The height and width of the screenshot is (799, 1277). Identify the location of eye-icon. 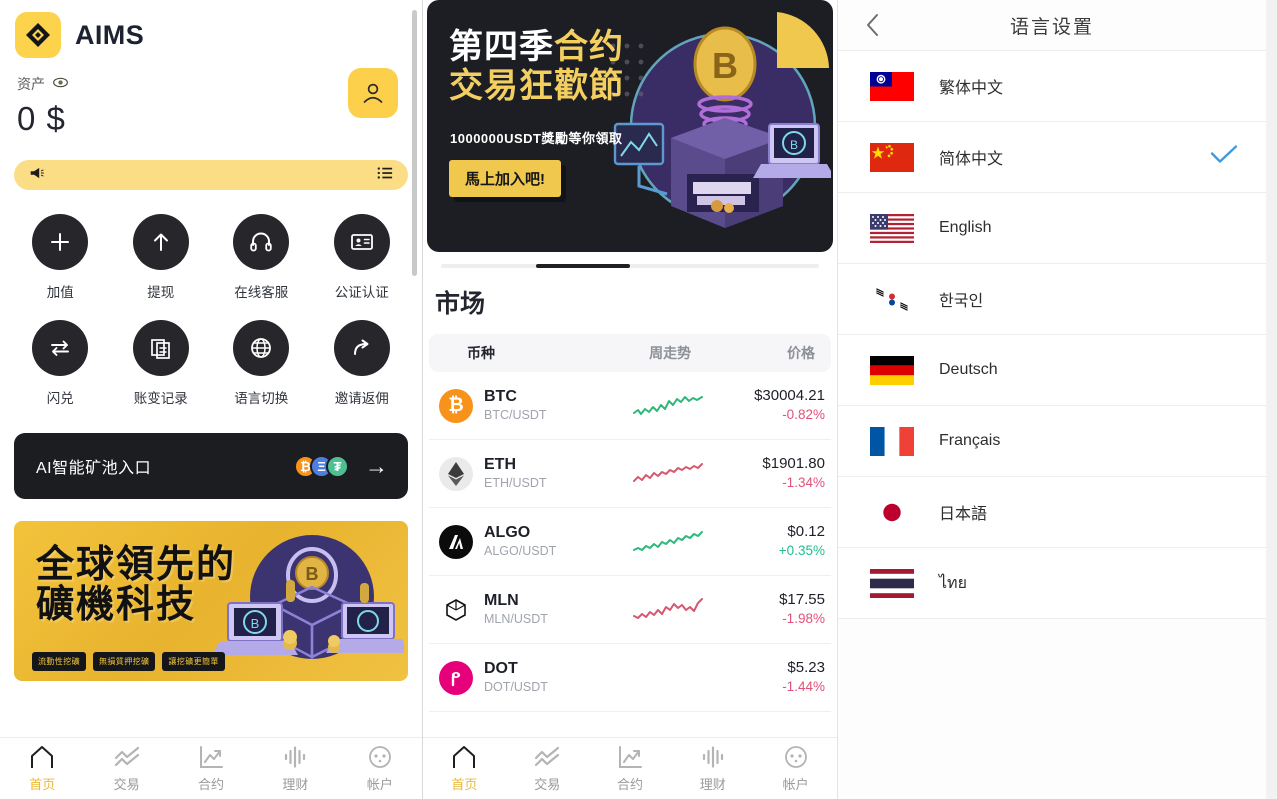
(60, 84).